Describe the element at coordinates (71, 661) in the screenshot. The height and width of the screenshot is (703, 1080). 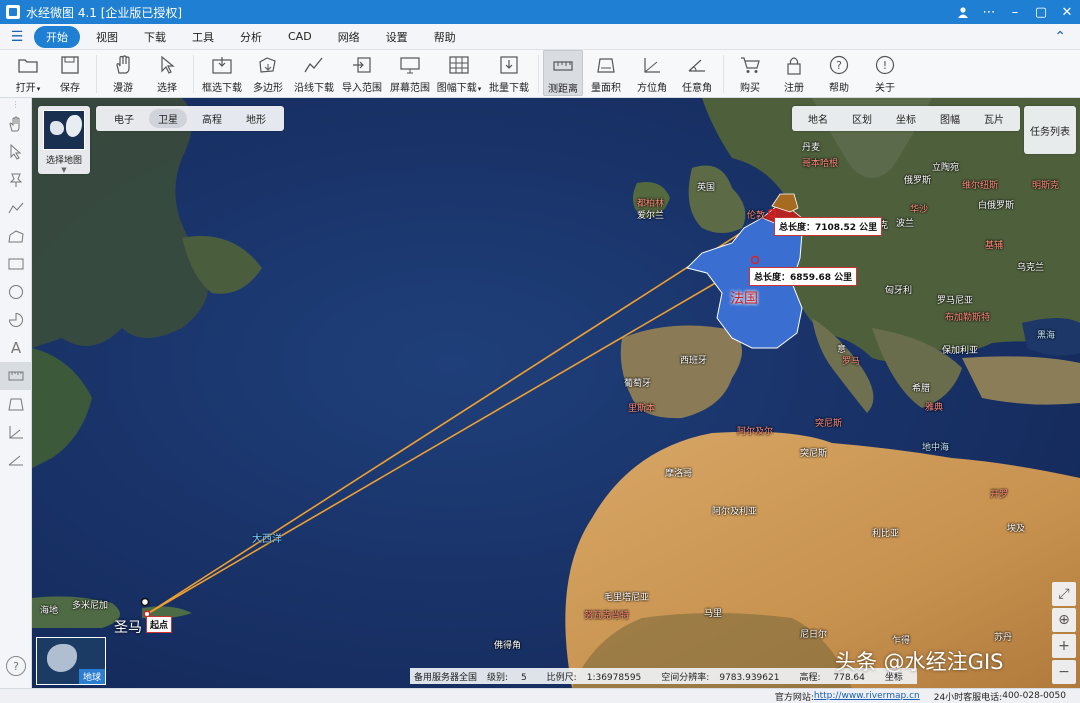
I see `globe-minimap: 地球` at that location.